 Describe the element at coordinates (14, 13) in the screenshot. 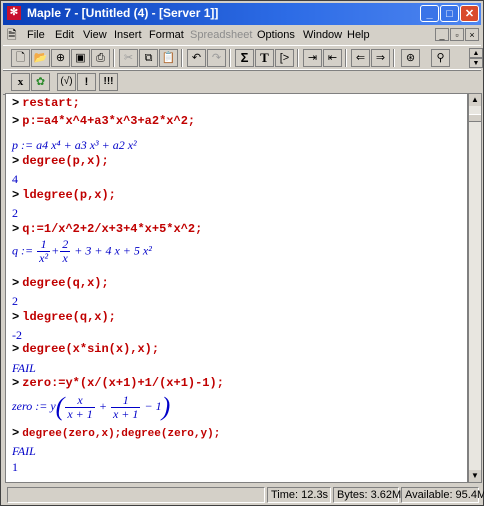

I see `maple-leaf-icon: ✻` at that location.